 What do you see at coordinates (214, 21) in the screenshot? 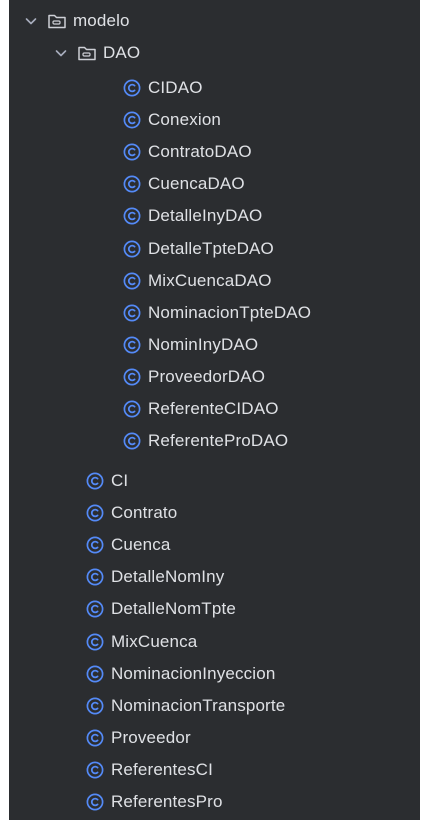
I see `tree-node-modelo: modelo` at bounding box center [214, 21].